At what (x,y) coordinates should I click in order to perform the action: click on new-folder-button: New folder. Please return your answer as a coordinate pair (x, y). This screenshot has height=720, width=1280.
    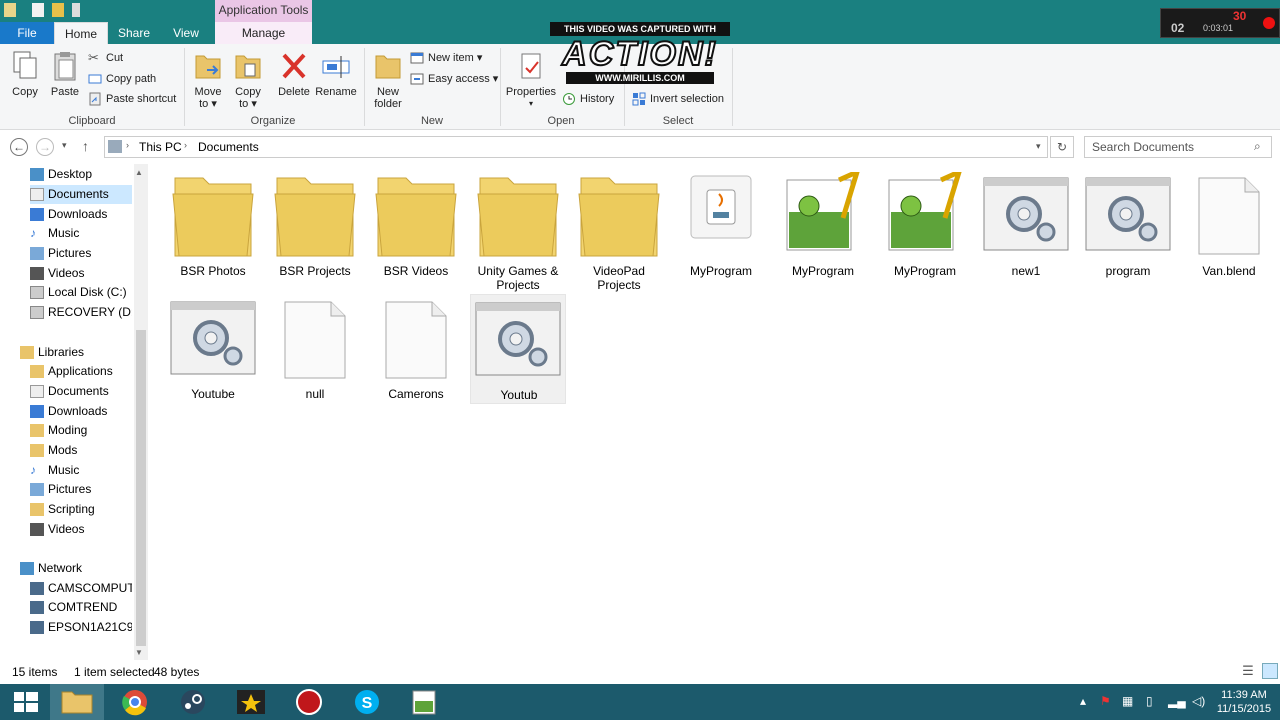
    Looking at the image, I should click on (388, 80).